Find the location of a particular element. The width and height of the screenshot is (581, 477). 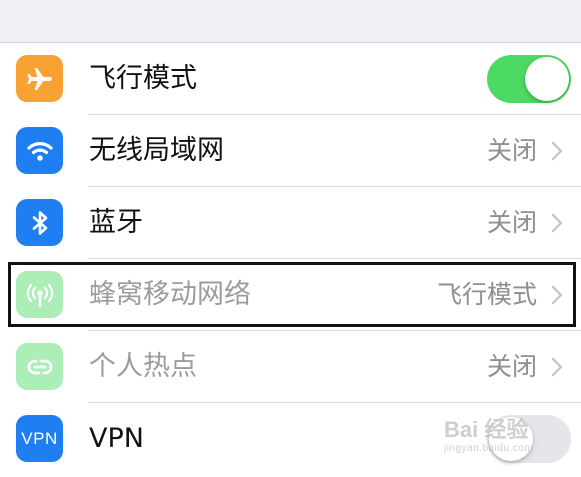

airplane-icon is located at coordinates (39, 78).